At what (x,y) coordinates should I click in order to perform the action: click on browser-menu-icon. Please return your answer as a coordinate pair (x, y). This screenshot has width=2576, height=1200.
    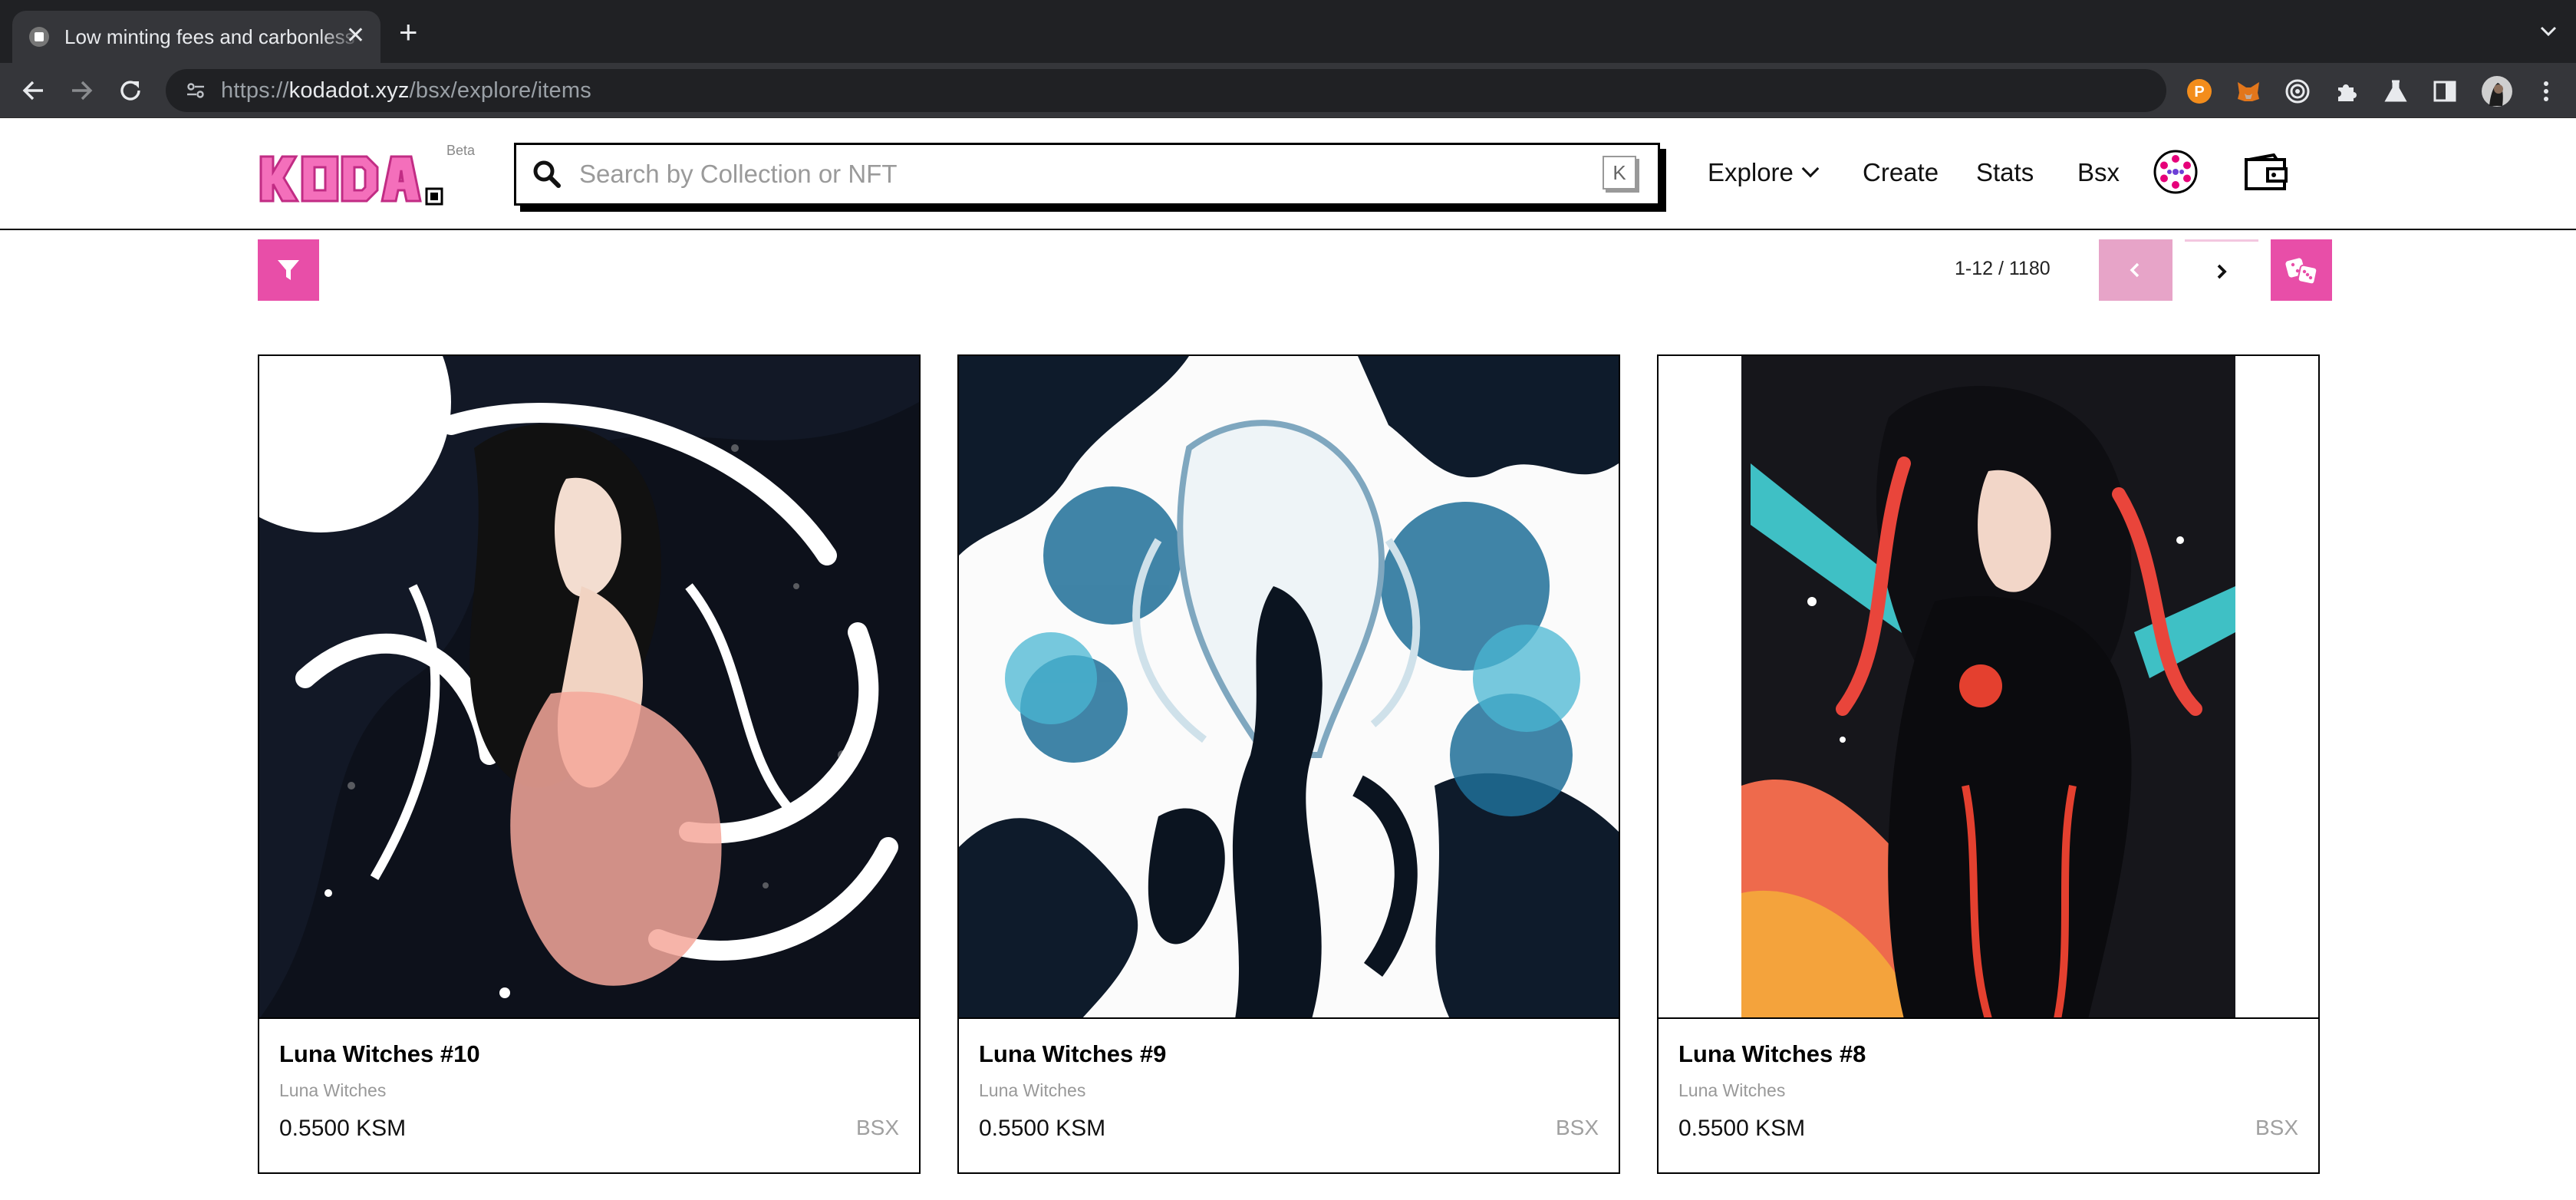
    Looking at the image, I should click on (2546, 91).